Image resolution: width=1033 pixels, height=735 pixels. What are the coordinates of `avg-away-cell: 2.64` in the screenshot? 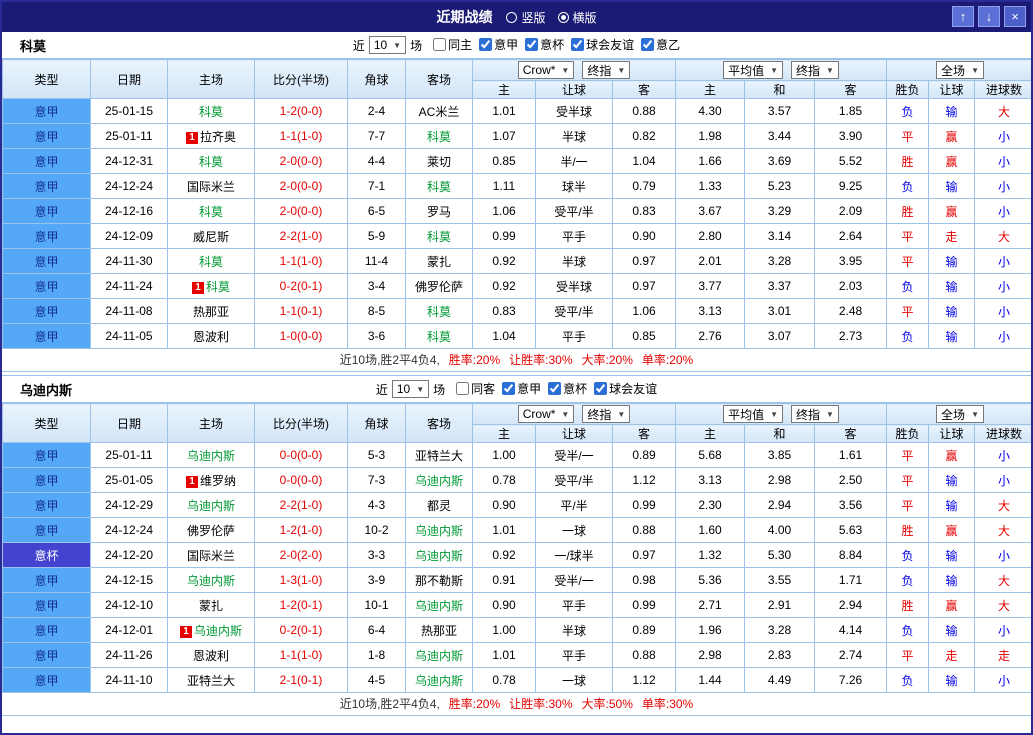 It's located at (850, 236).